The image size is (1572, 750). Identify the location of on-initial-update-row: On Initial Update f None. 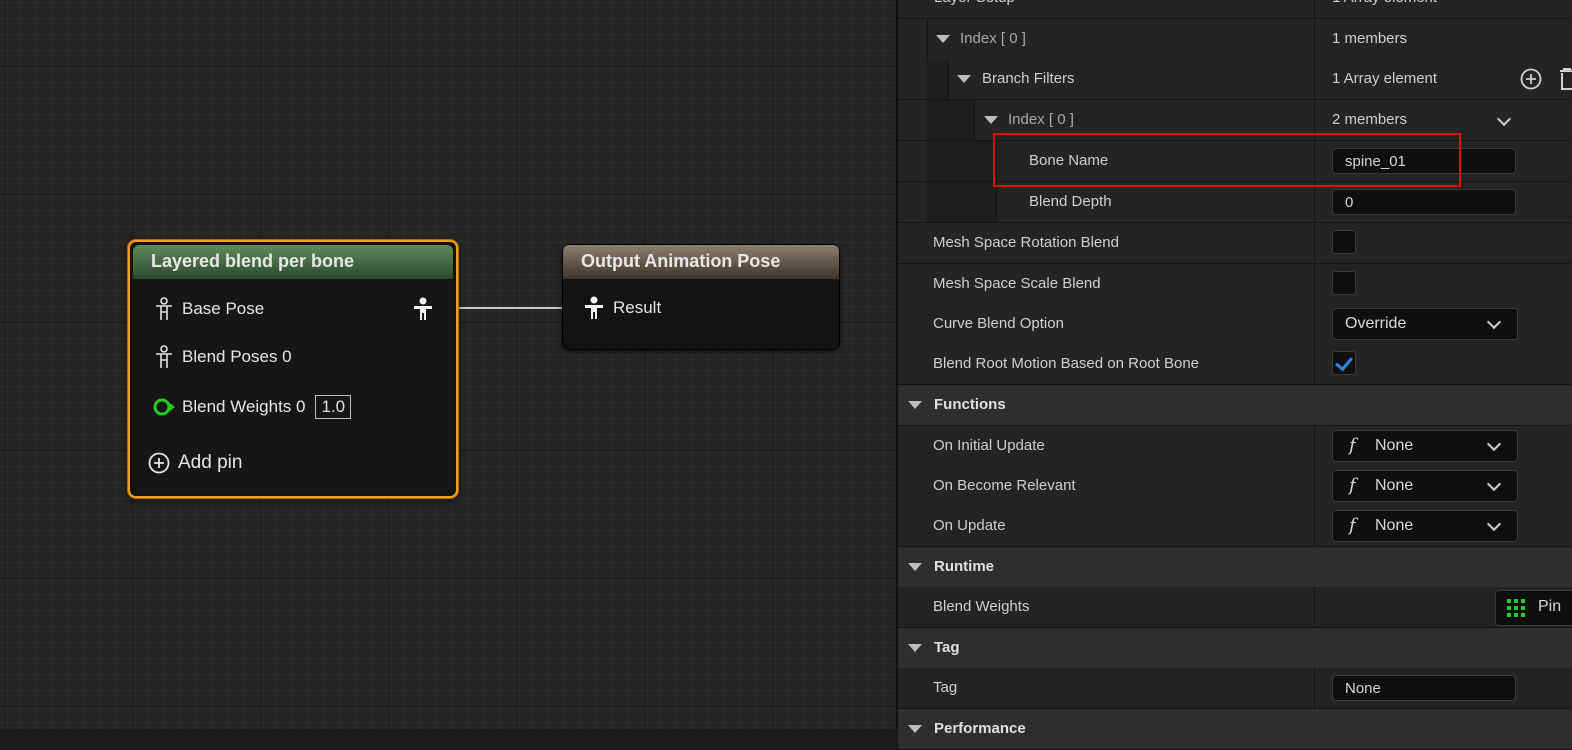
(1235, 446).